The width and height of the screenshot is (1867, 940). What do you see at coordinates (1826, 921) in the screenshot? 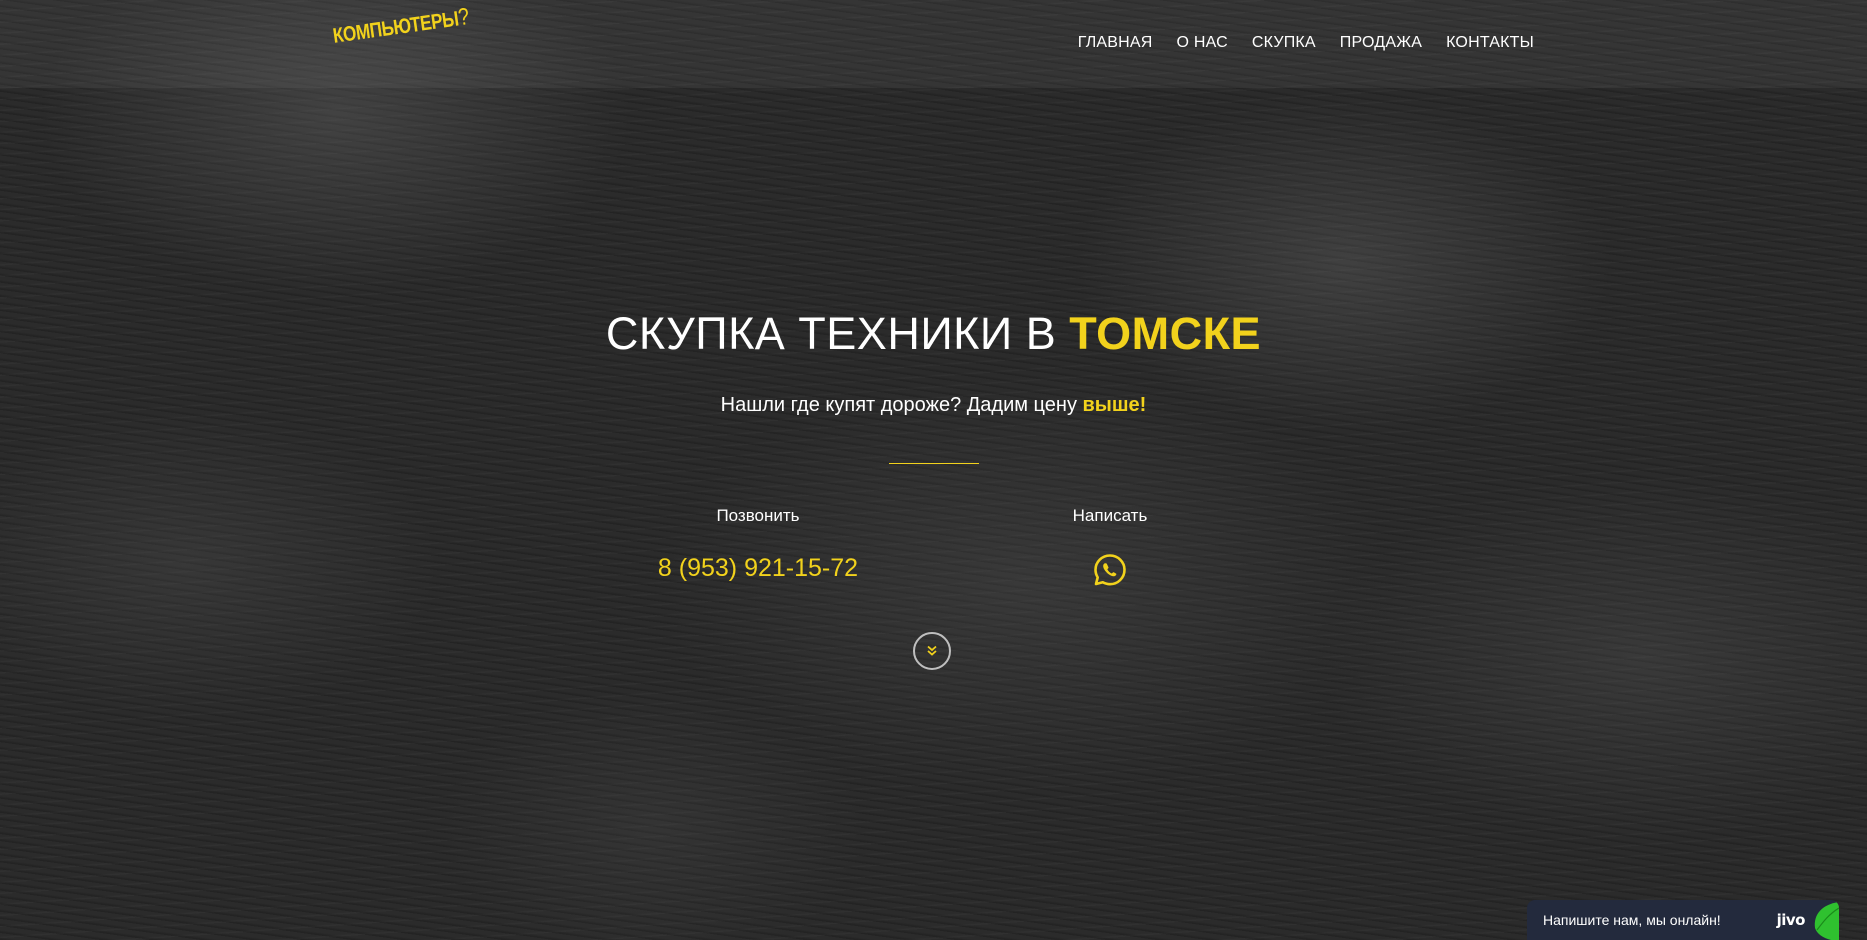
I see `leaf-icon` at bounding box center [1826, 921].